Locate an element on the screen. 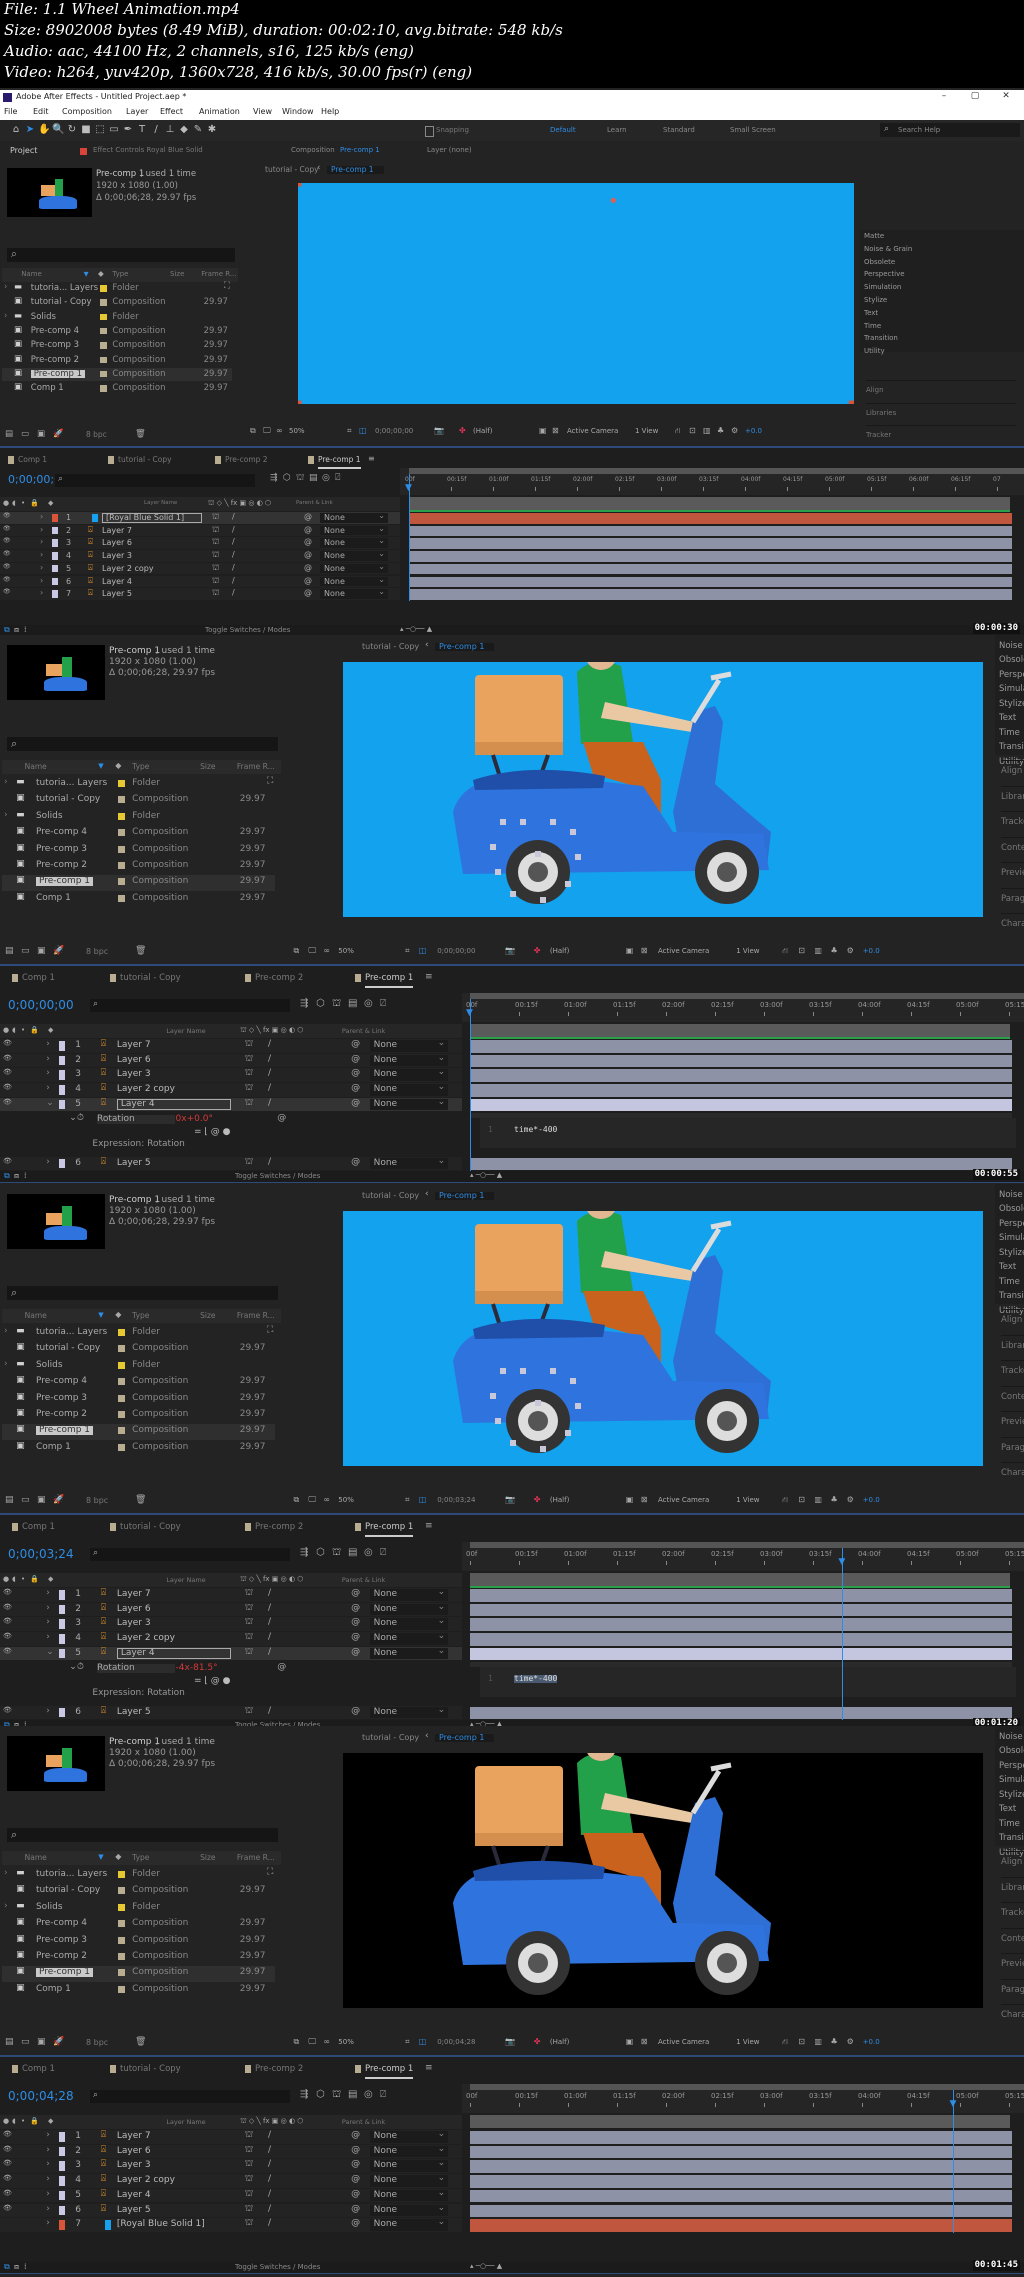 The height and width of the screenshot is (2277, 1024). layer-row: 👁 › 3 ⍓ Layer 3 ⛫ / @ None ⌄ is located at coordinates (231, 1624).